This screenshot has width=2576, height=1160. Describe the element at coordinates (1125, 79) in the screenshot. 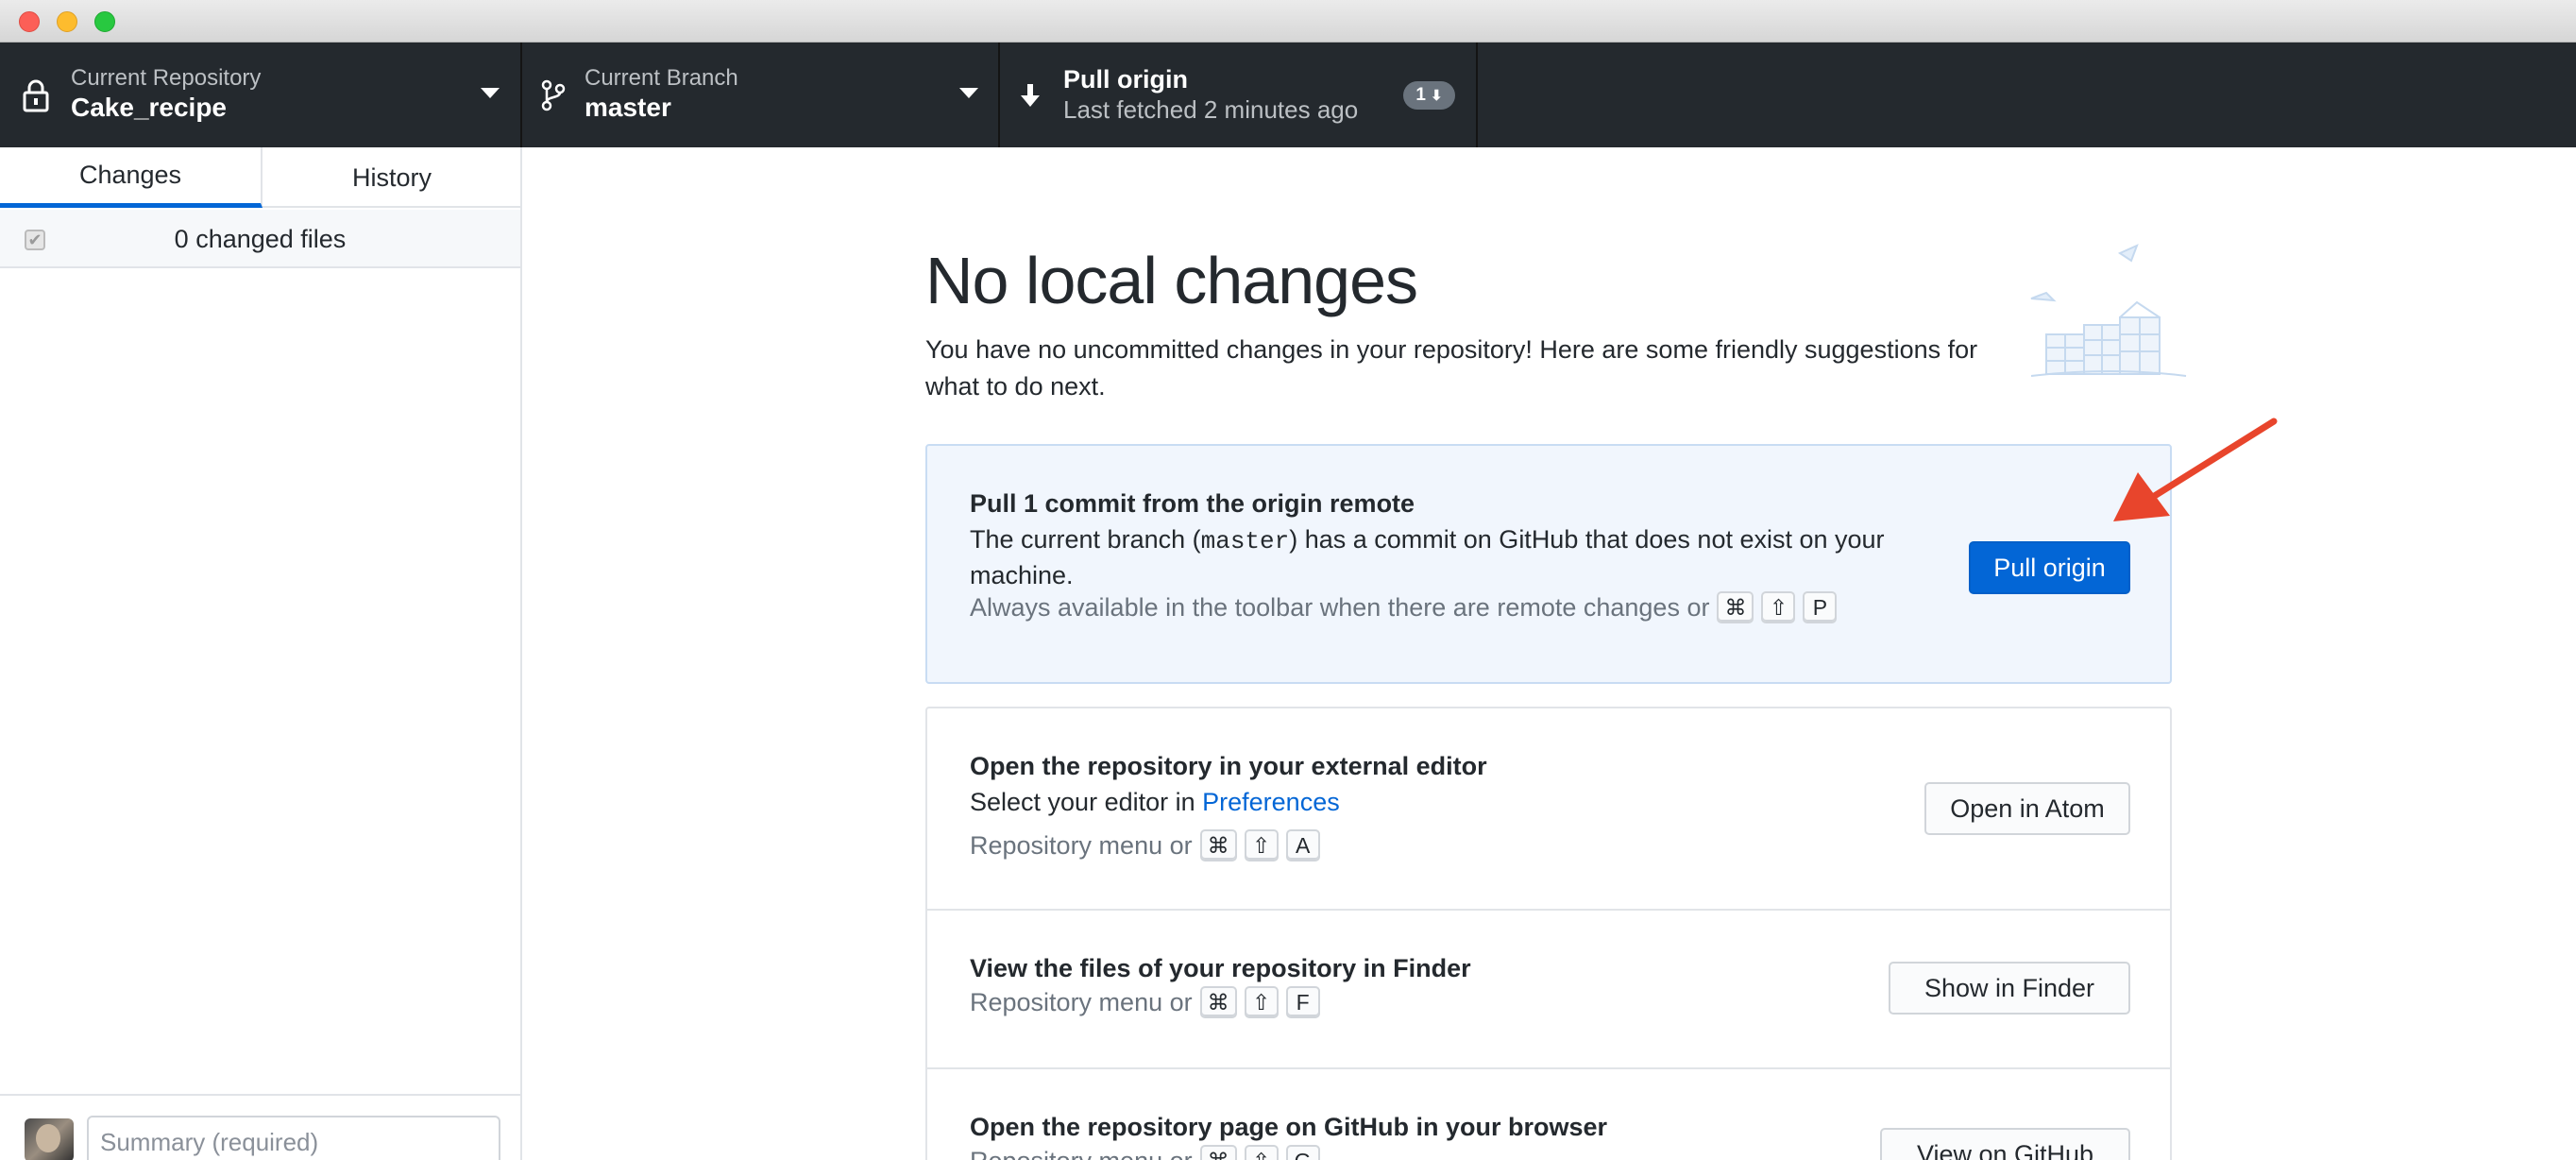

I see `pull-title: Pull origin` at that location.